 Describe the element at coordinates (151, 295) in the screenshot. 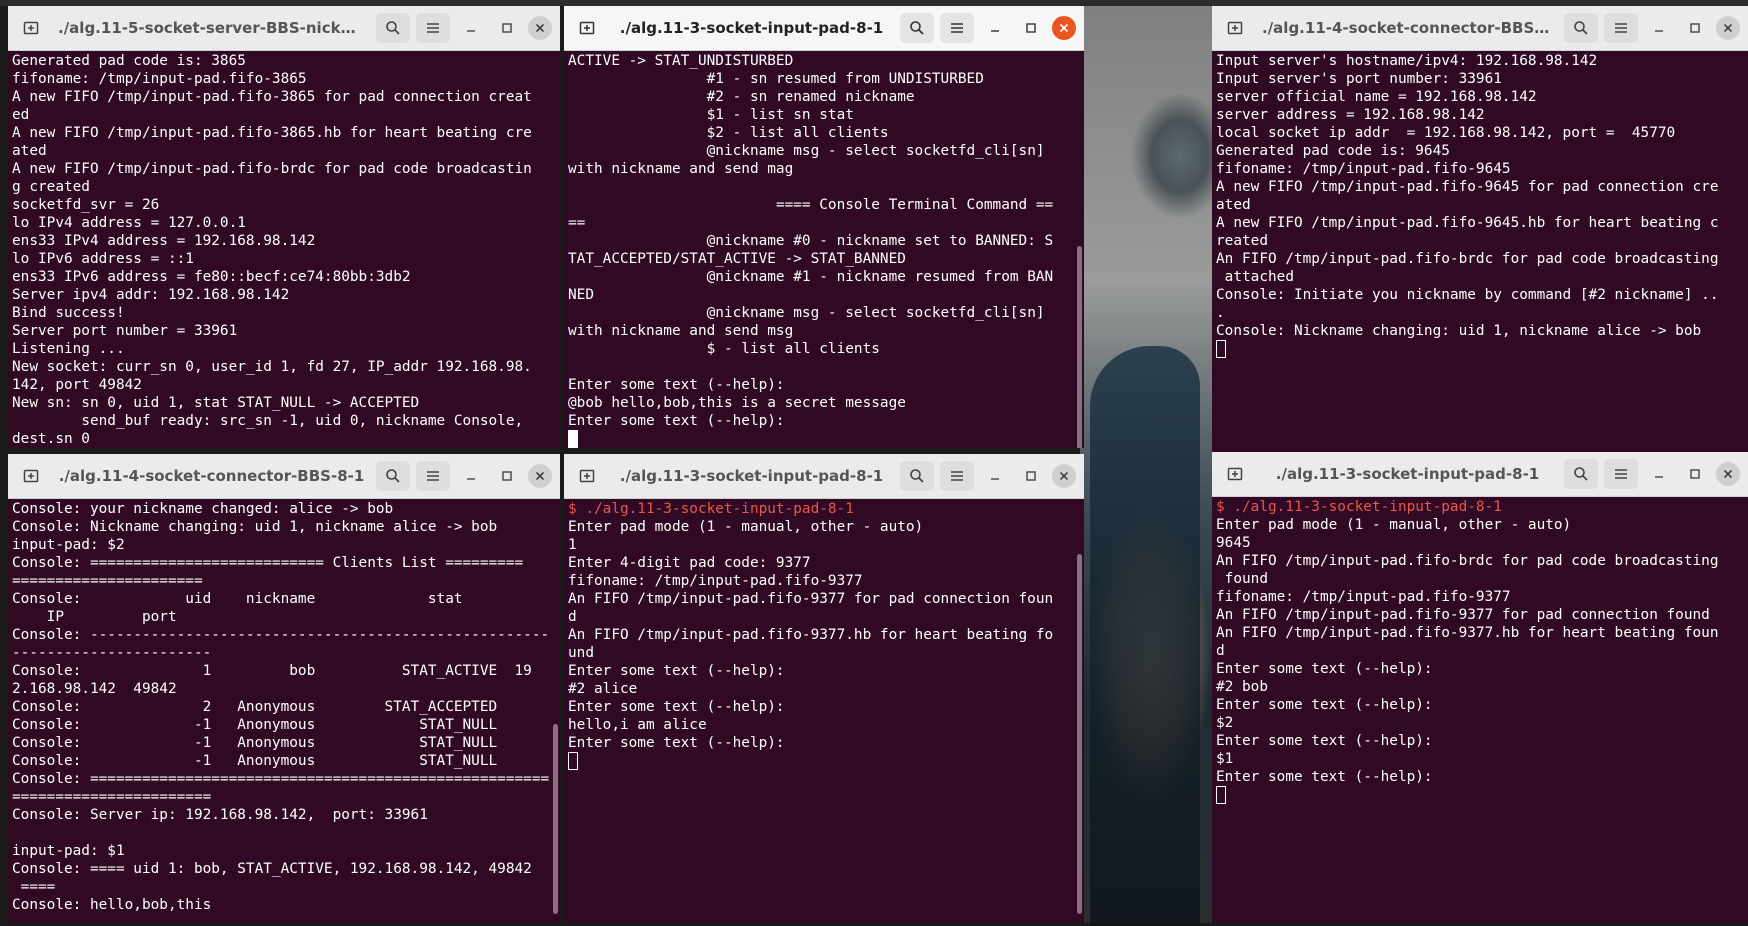

I see `terminal-line-text: Server ipv4 addr: 192.168.98.142` at that location.